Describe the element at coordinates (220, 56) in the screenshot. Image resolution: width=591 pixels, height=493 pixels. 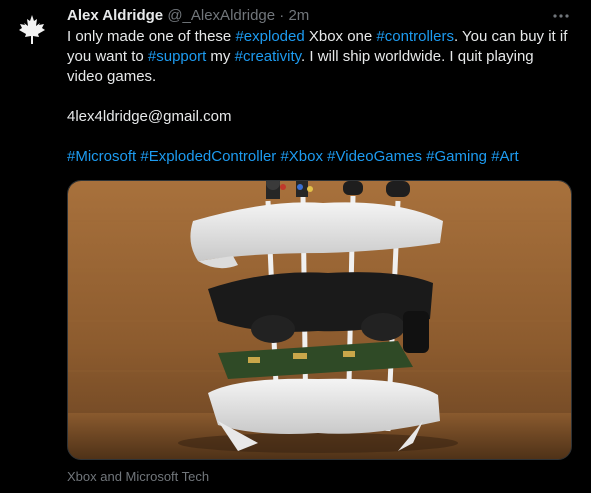
I see `text-segment: my` at that location.